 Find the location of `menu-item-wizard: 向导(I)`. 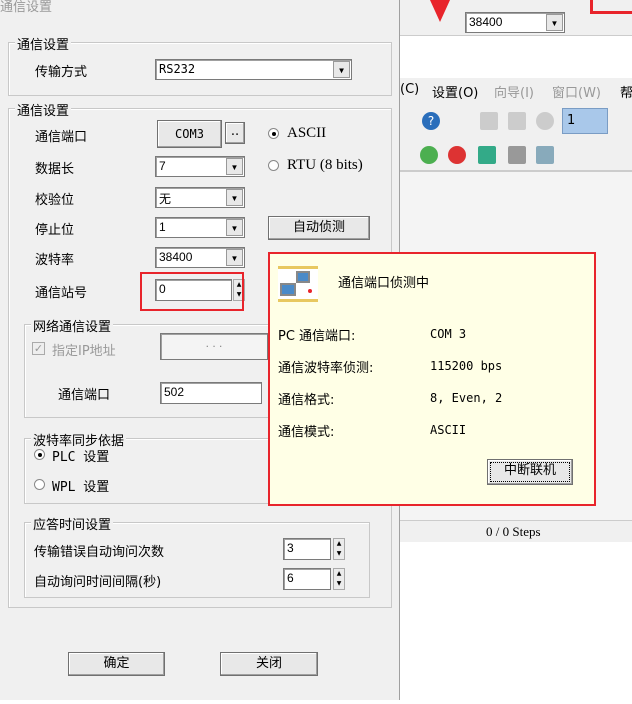

menu-item-wizard: 向导(I) is located at coordinates (514, 91).